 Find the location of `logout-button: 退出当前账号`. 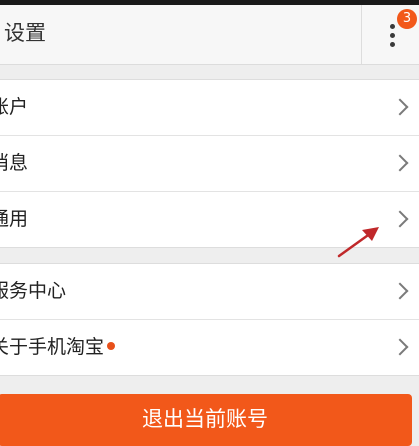

logout-button: 退出当前账号 is located at coordinates (206, 420).